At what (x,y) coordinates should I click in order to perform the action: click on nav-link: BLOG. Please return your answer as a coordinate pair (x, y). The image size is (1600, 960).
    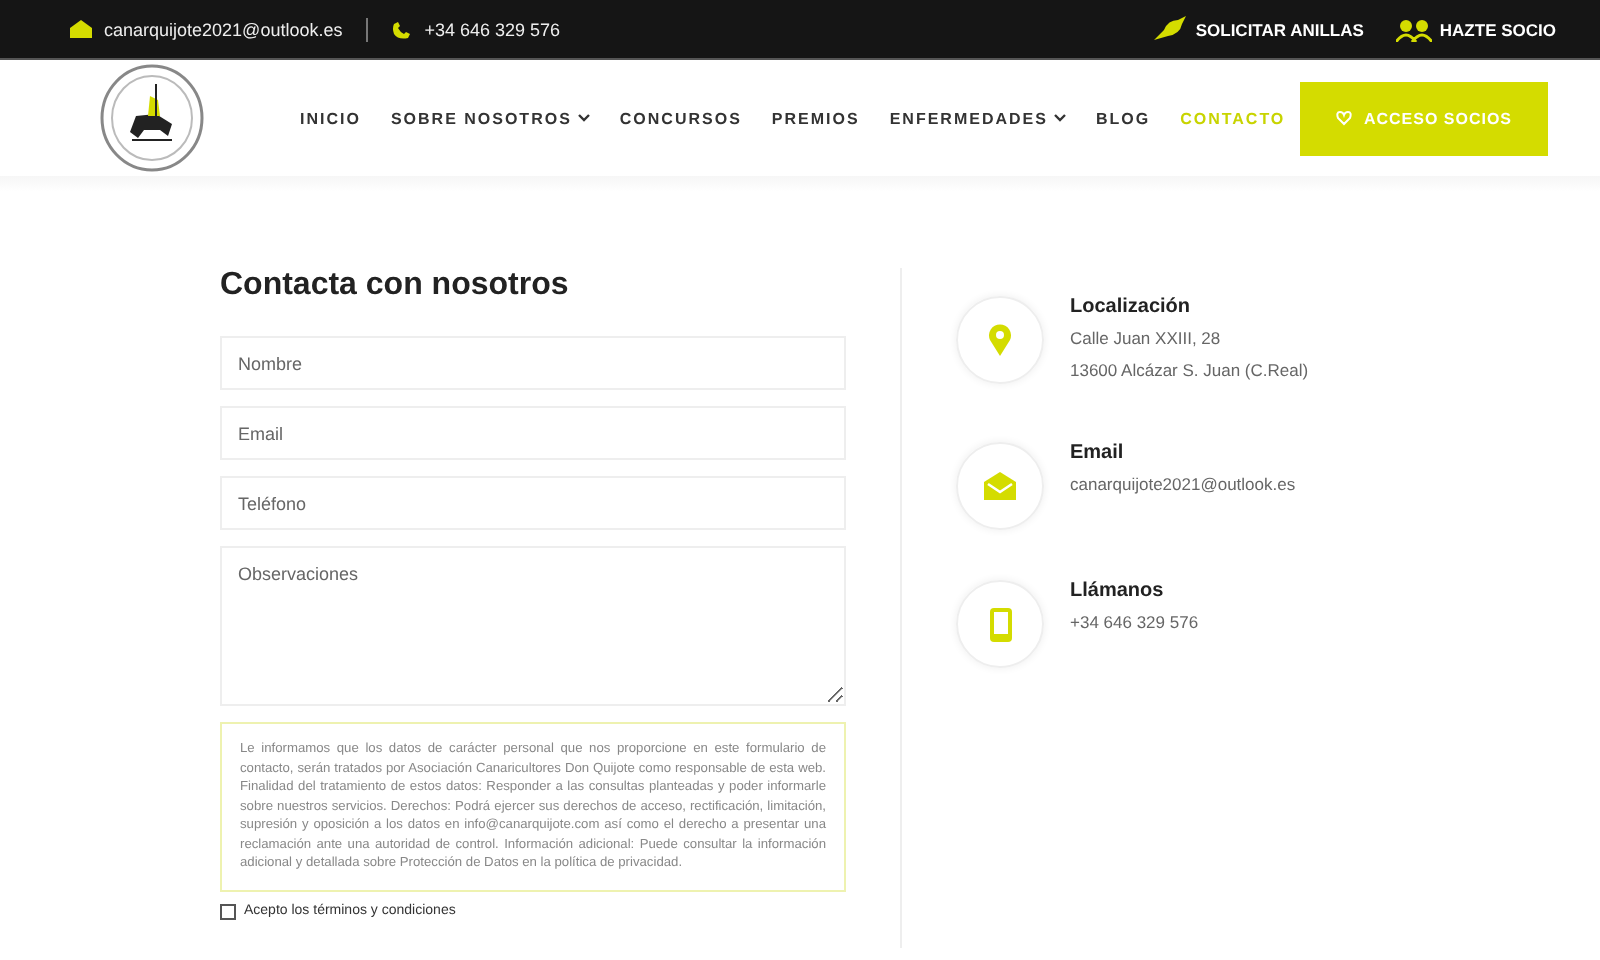
    Looking at the image, I should click on (1123, 118).